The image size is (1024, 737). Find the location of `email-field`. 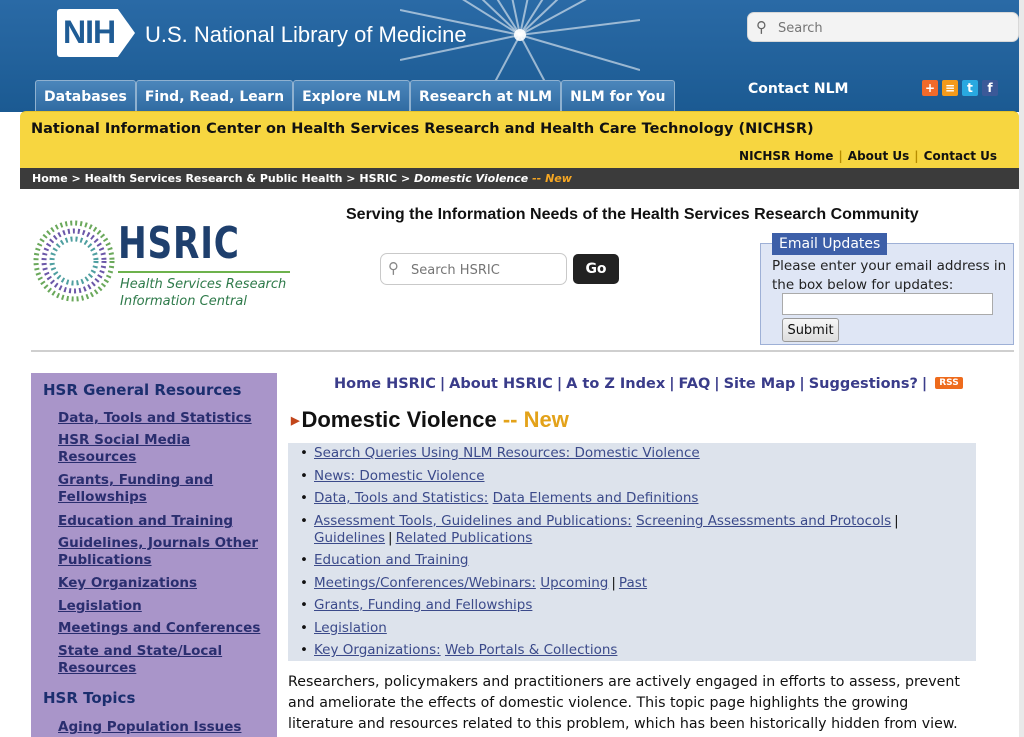

email-field is located at coordinates (887, 304).